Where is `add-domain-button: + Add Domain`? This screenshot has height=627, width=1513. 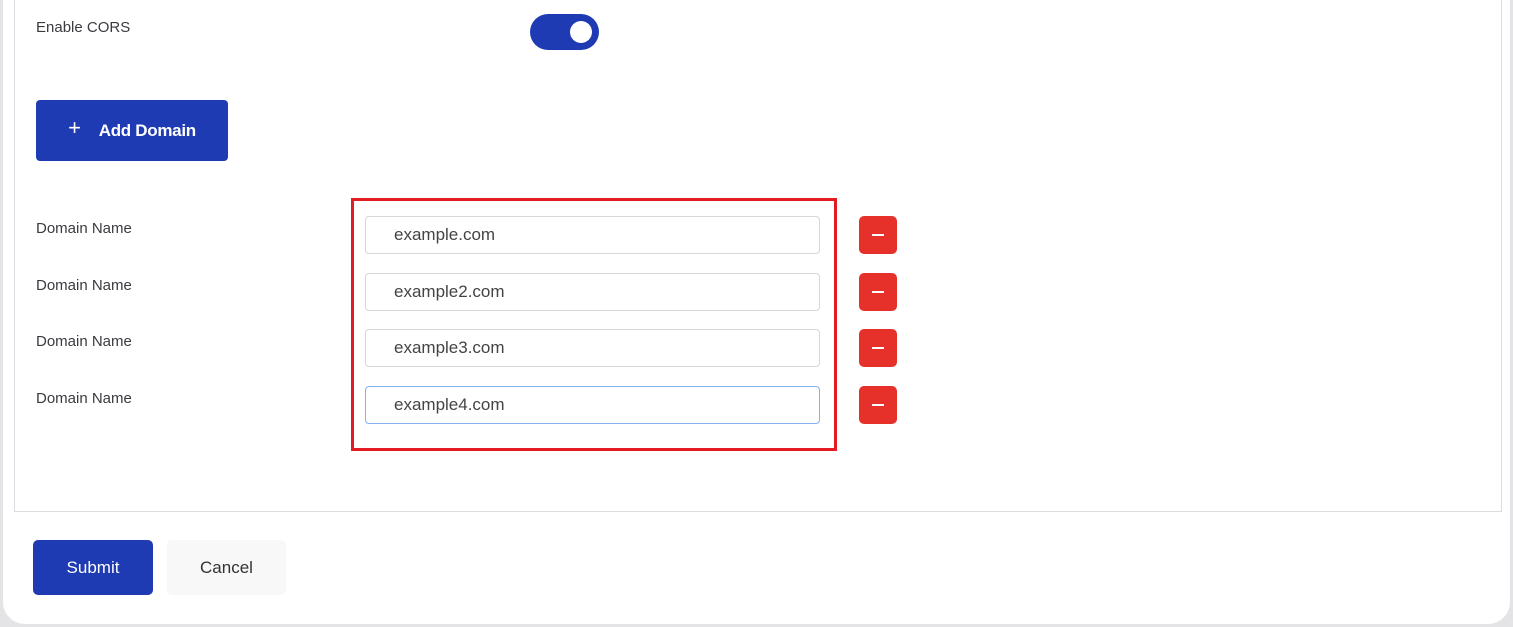 add-domain-button: + Add Domain is located at coordinates (132, 130).